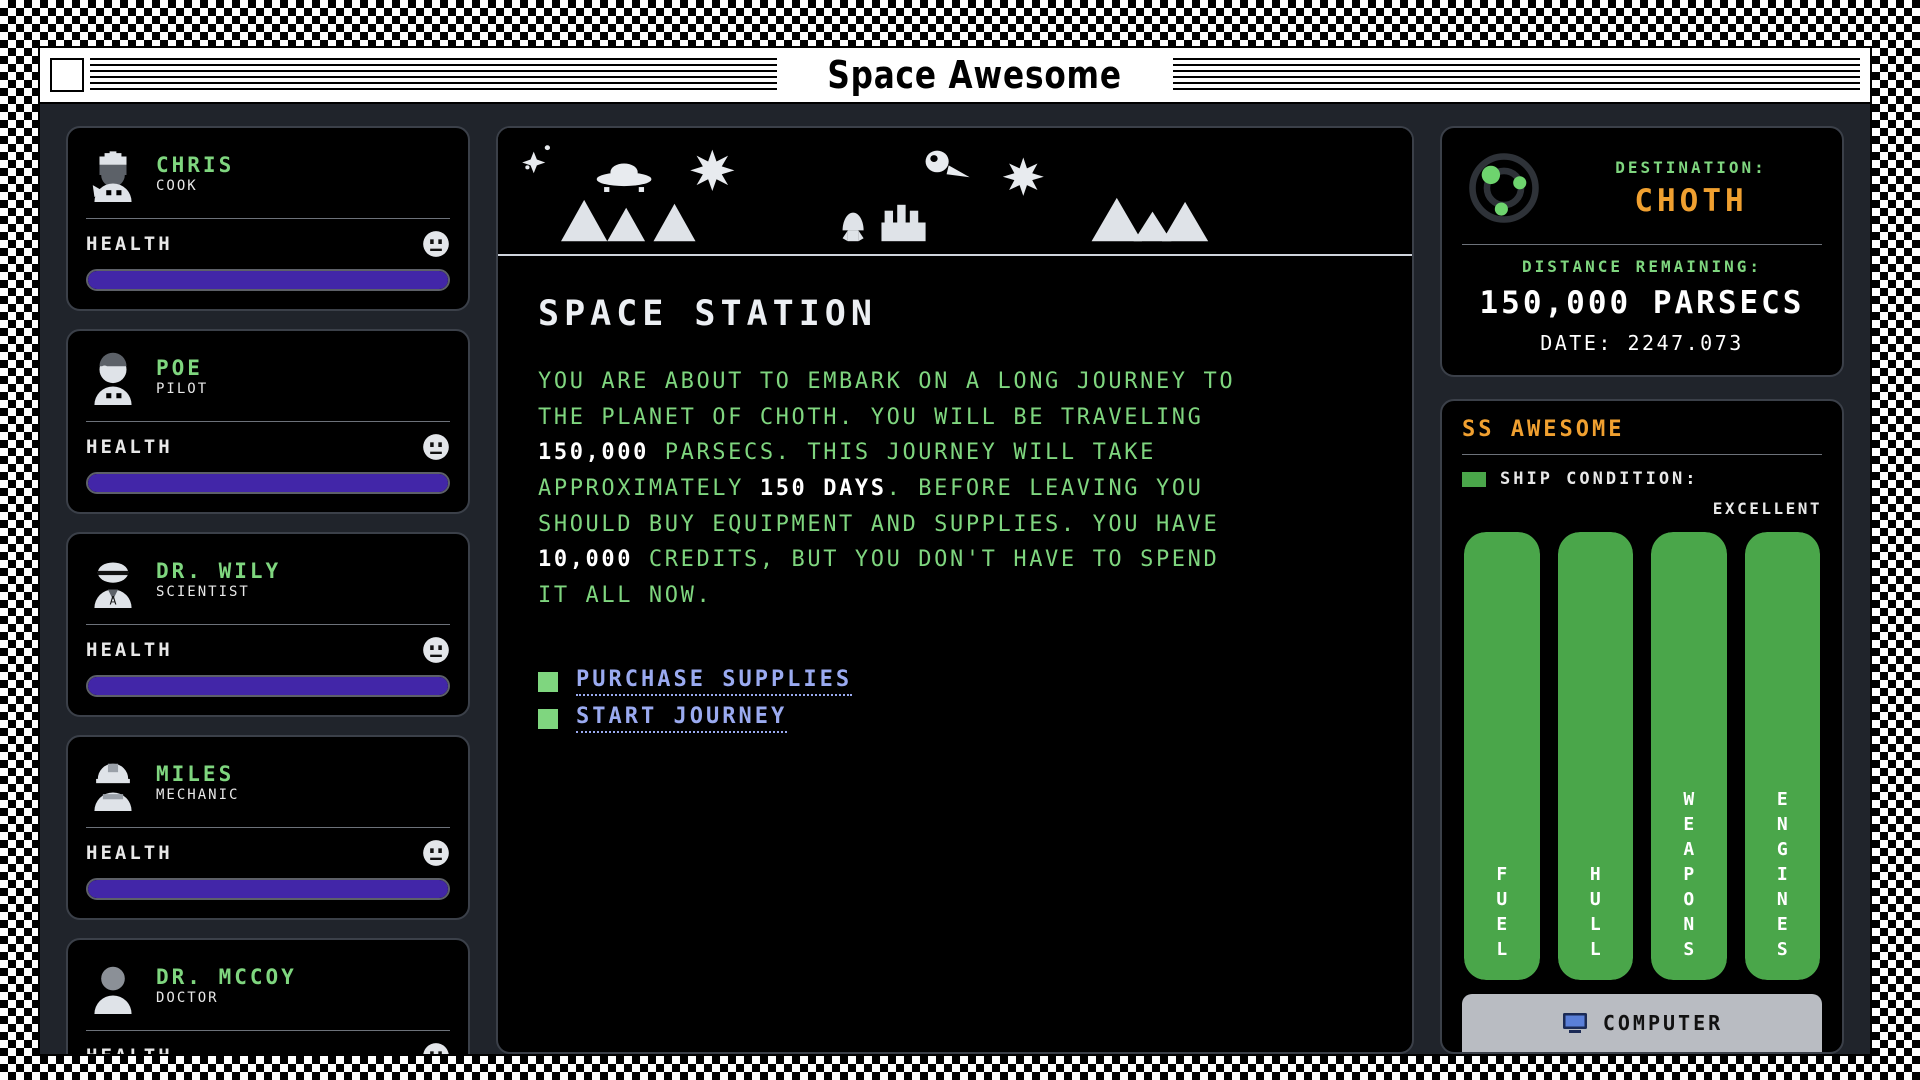 This screenshot has width=1920, height=1080. I want to click on destination-value: CHOTH, so click(1691, 200).